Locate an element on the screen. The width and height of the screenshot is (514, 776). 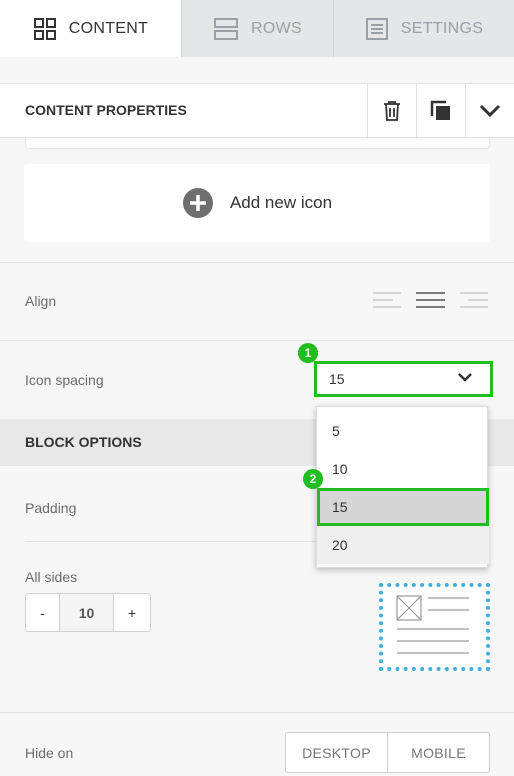
padding-stepper: - 10 + is located at coordinates (88, 612).